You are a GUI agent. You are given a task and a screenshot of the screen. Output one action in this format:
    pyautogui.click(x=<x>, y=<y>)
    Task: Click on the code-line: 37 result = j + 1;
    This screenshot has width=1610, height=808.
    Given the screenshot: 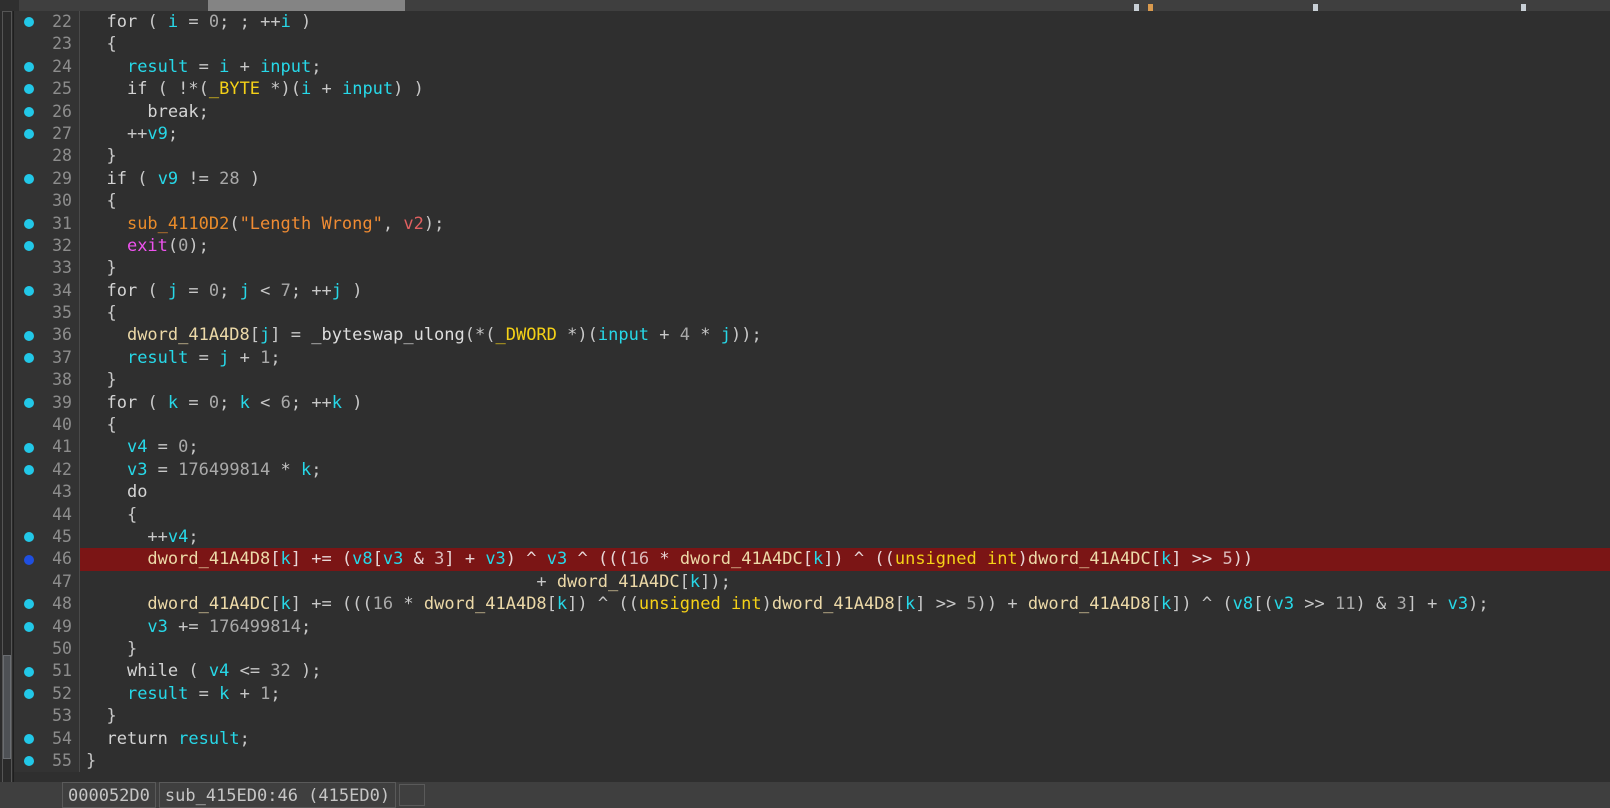 What is the action you would take?
    pyautogui.click(x=812, y=358)
    